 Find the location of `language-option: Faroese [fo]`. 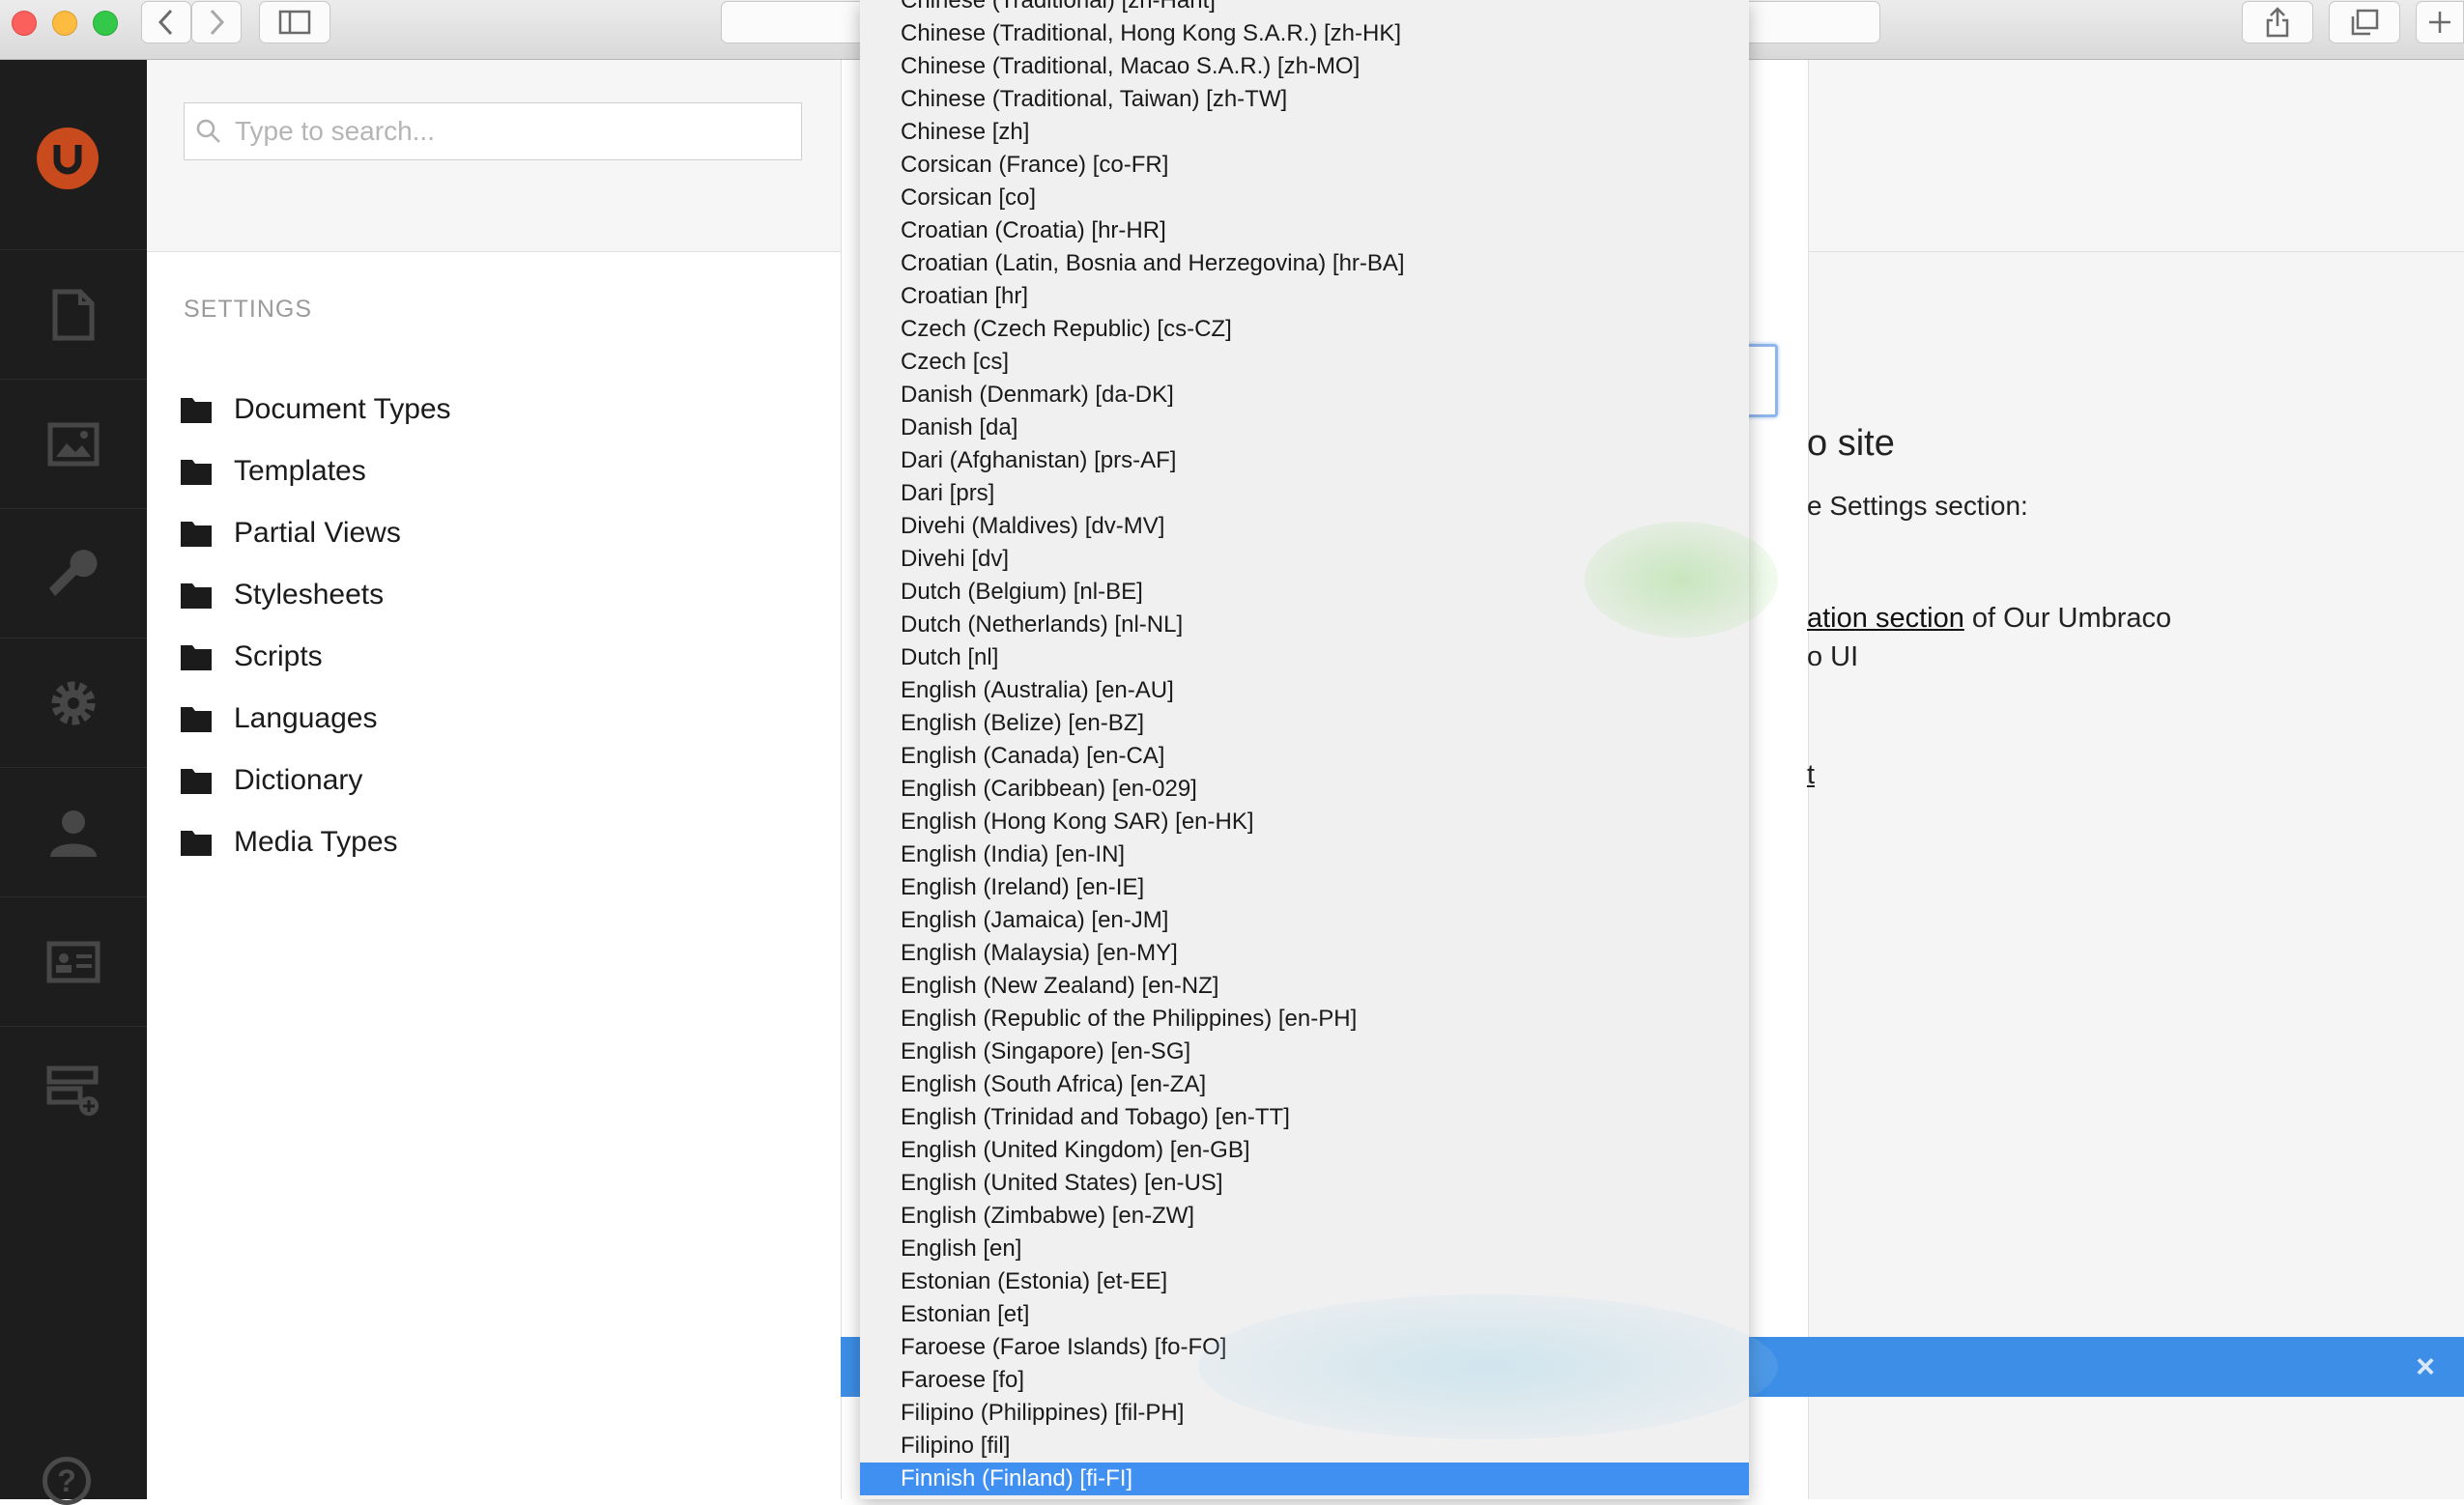

language-option: Faroese [fo] is located at coordinates (1304, 1380).